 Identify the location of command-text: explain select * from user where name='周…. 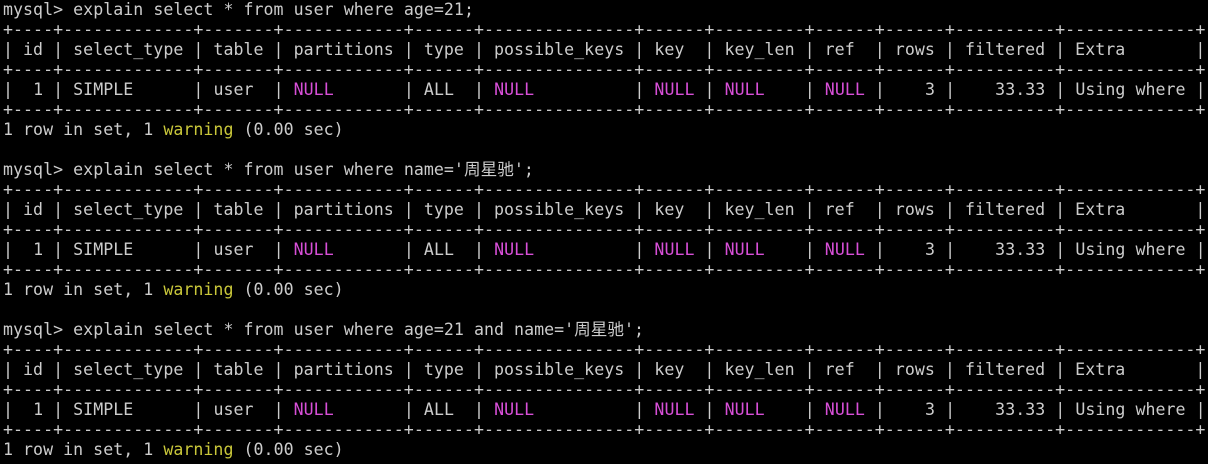
(303, 169).